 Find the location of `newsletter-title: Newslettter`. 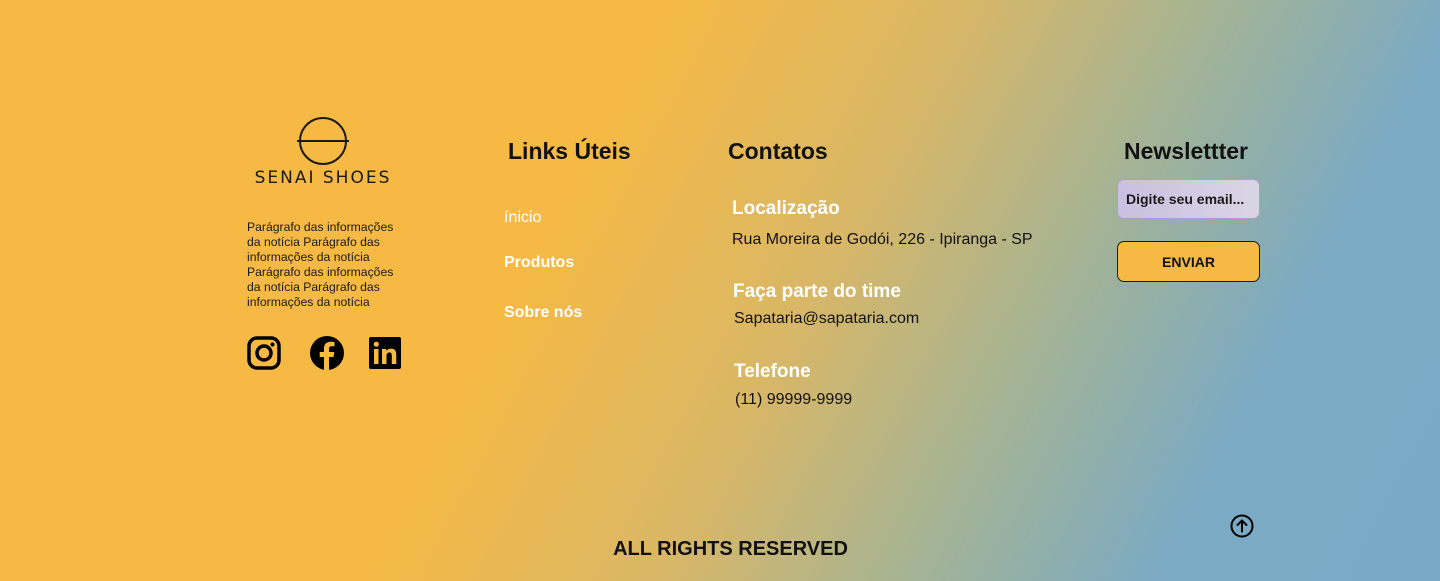

newsletter-title: Newslettter is located at coordinates (1186, 151).